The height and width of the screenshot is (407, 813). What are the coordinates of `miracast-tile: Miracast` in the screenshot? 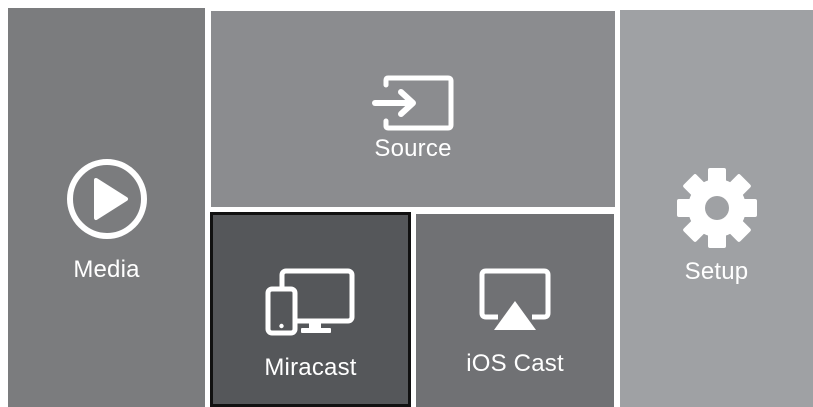 It's located at (310, 309).